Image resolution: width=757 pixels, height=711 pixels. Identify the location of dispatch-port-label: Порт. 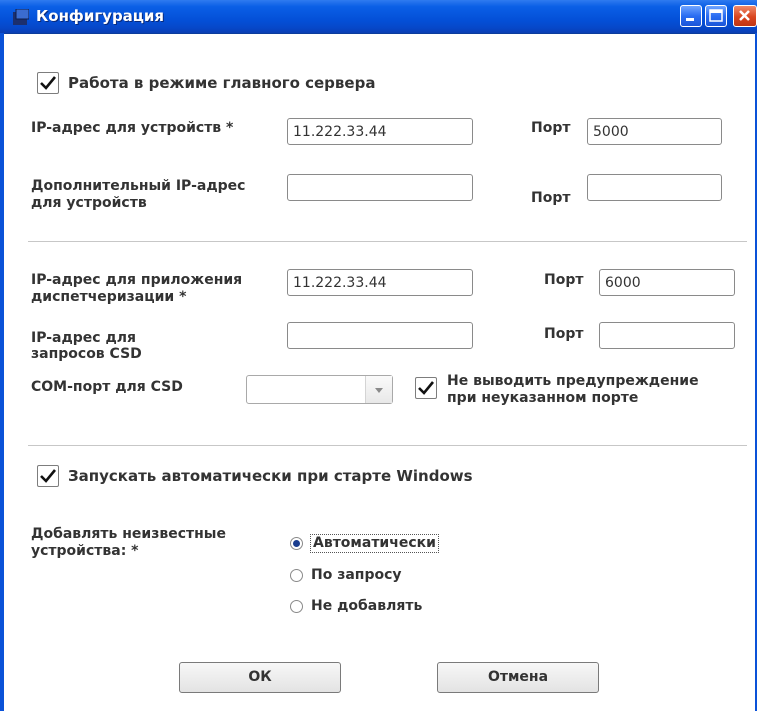
(564, 280).